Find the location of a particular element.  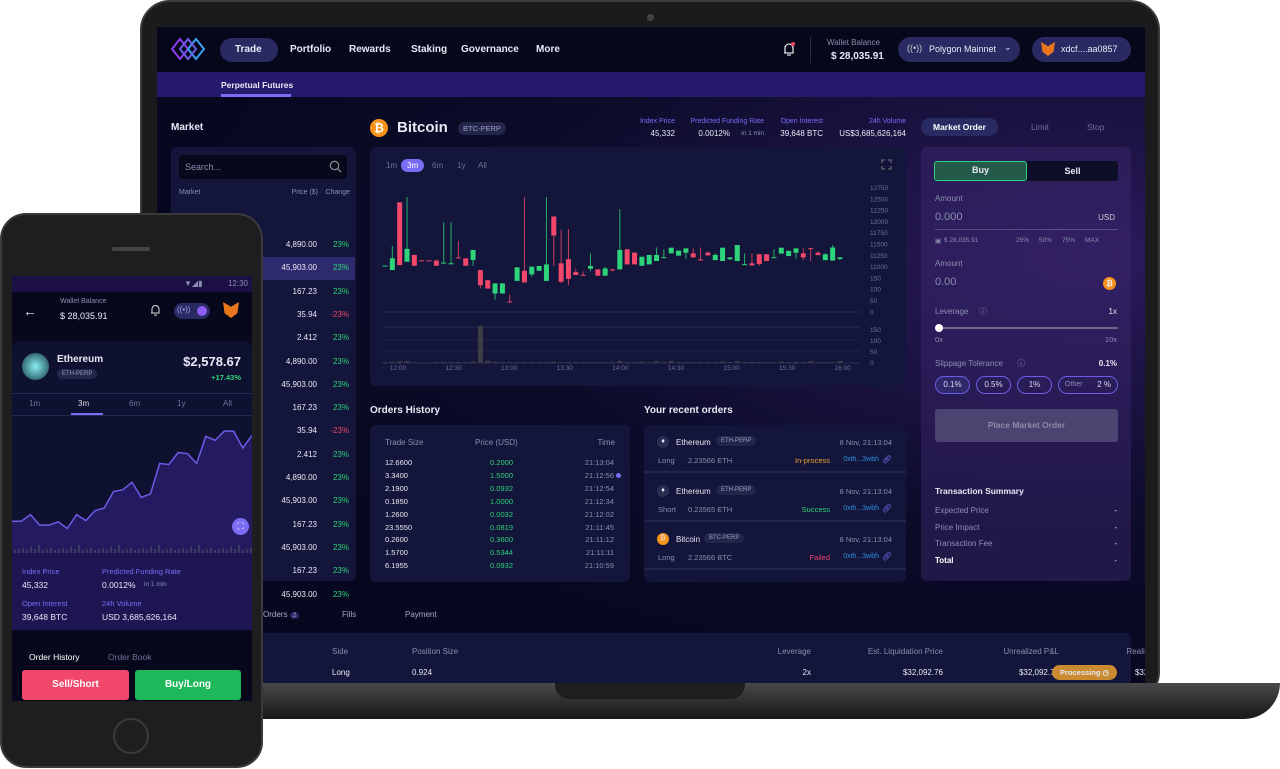

other-label: Other is located at coordinates (1074, 384).